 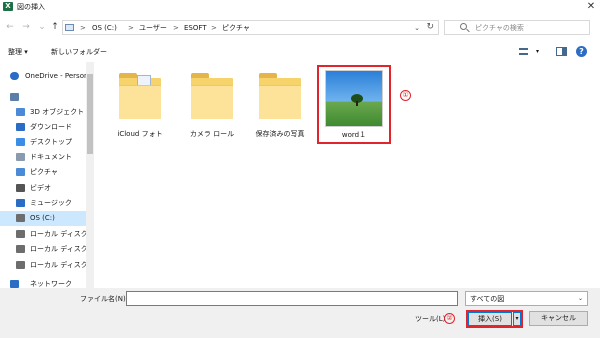 I want to click on dialog-title: 図の挿入, so click(x=31, y=7).